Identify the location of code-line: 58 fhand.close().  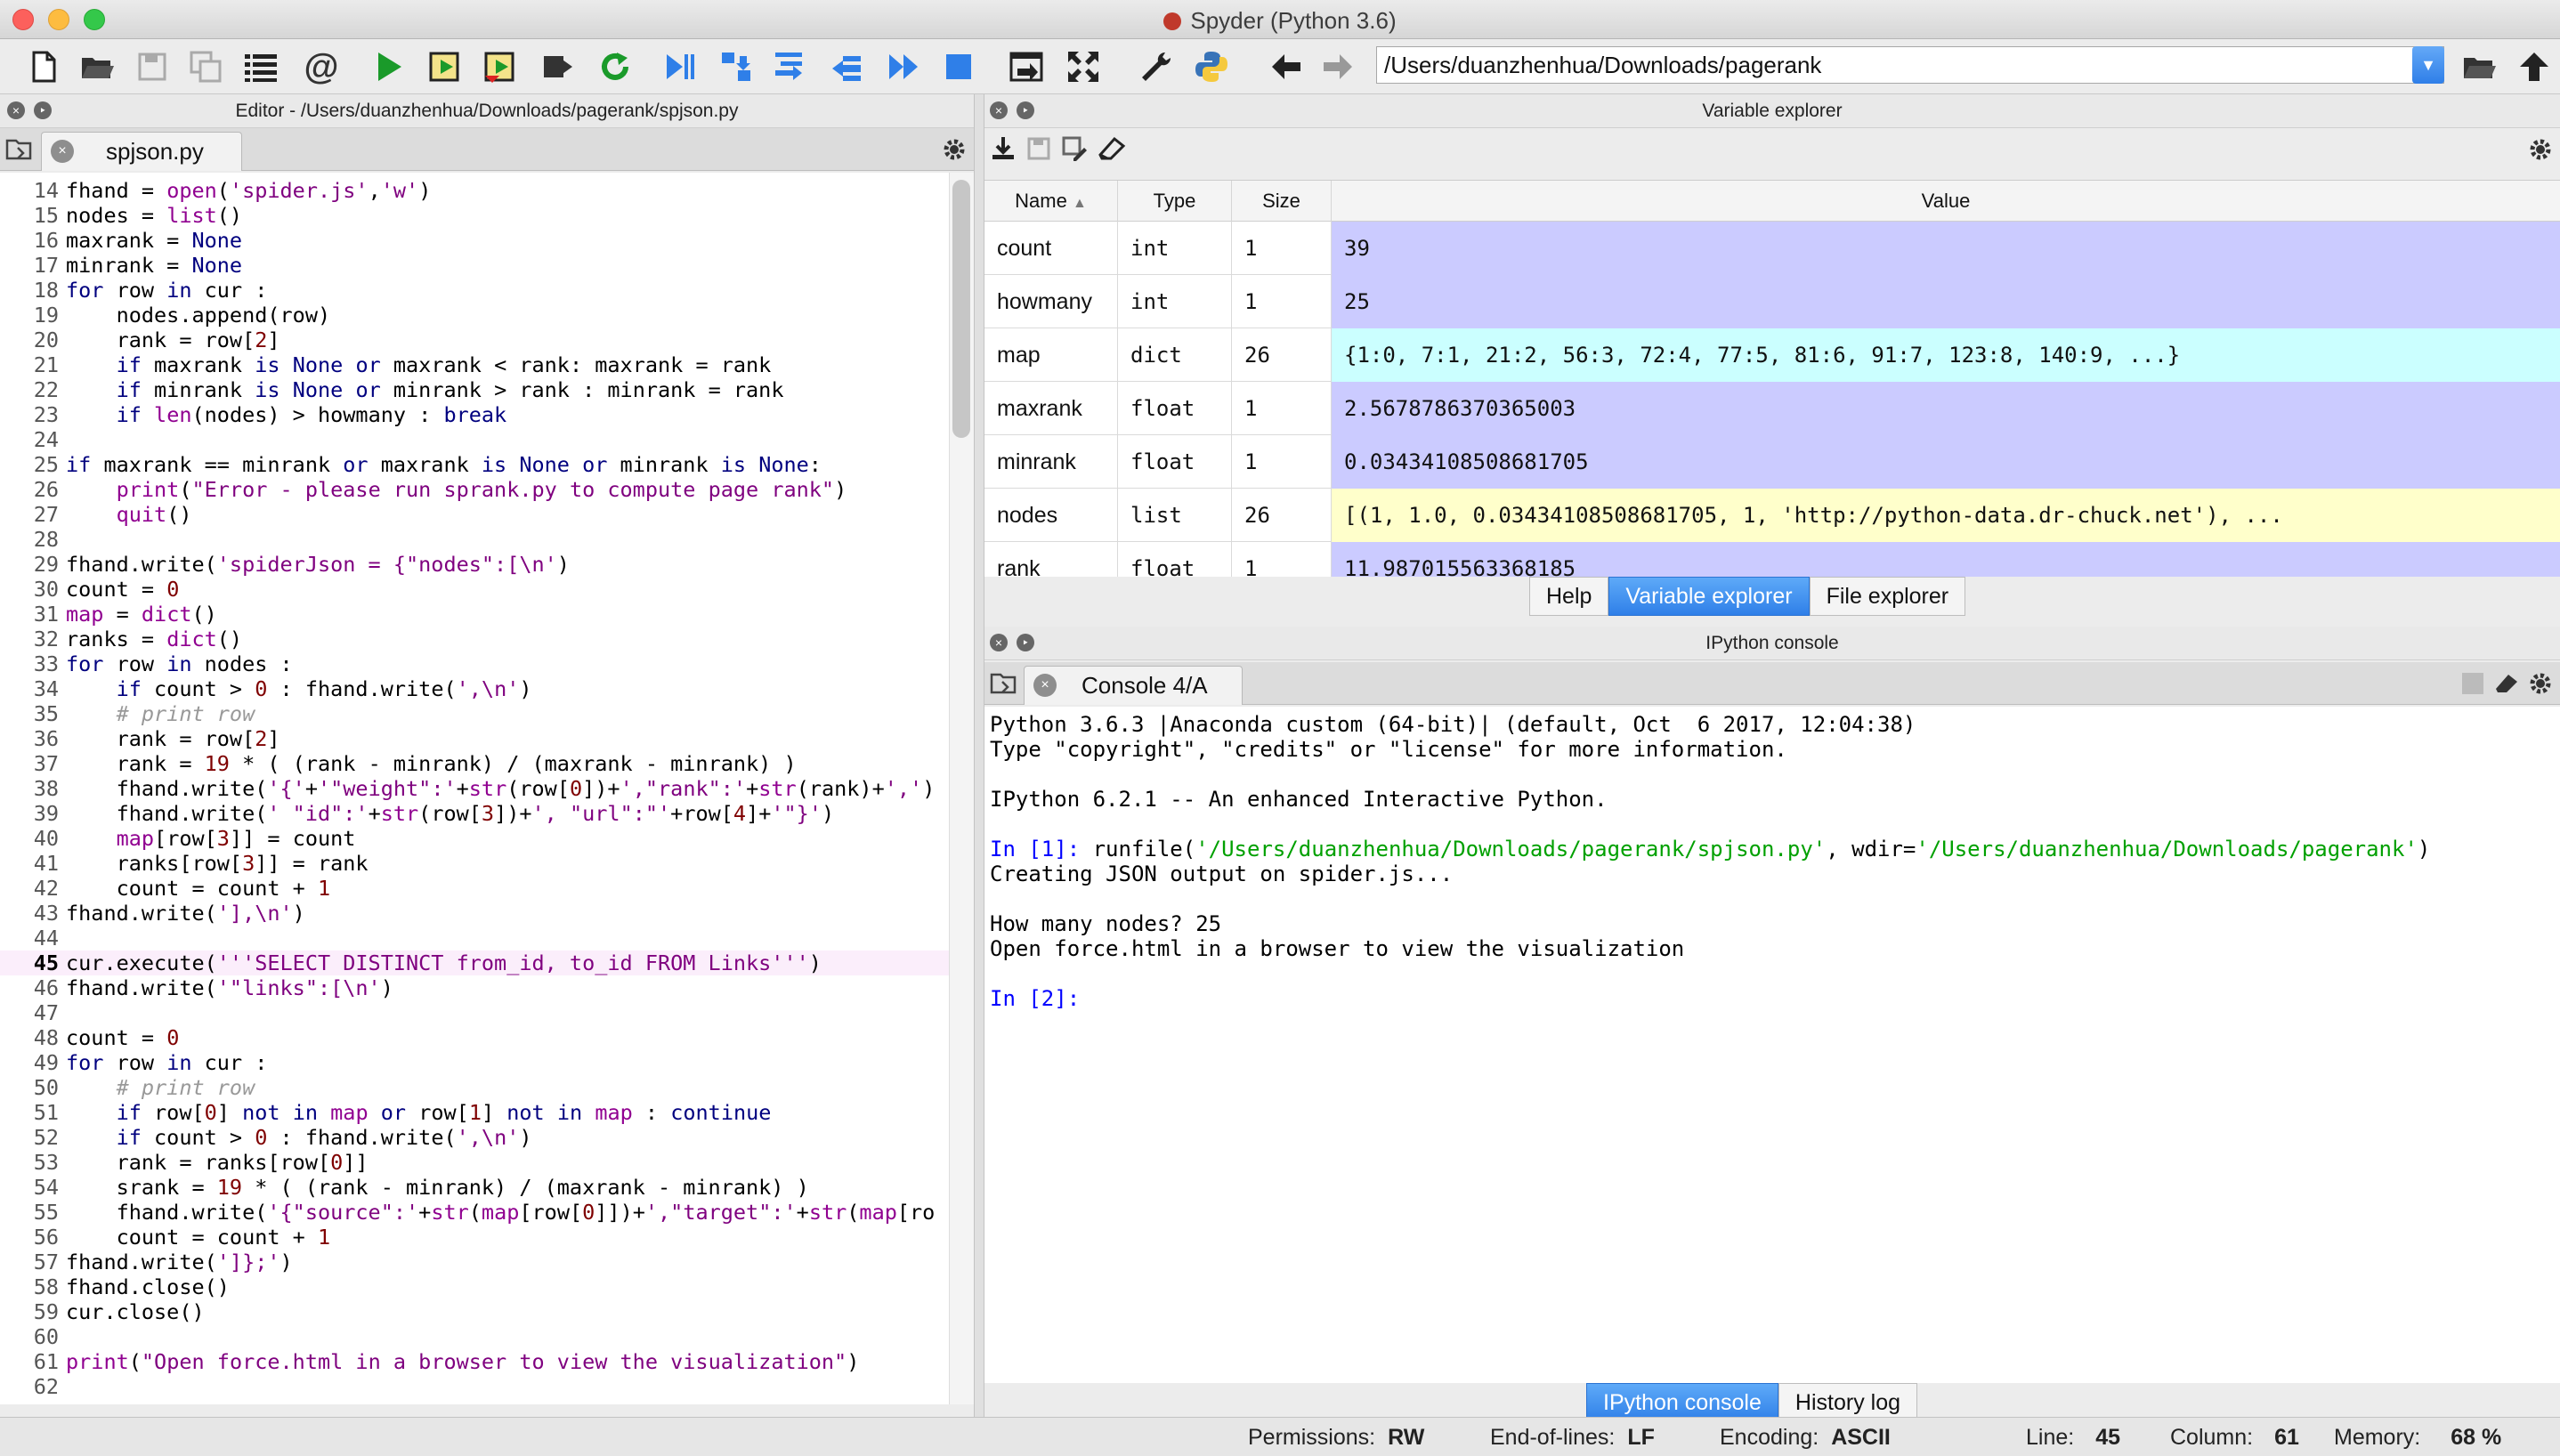
(475, 1286).